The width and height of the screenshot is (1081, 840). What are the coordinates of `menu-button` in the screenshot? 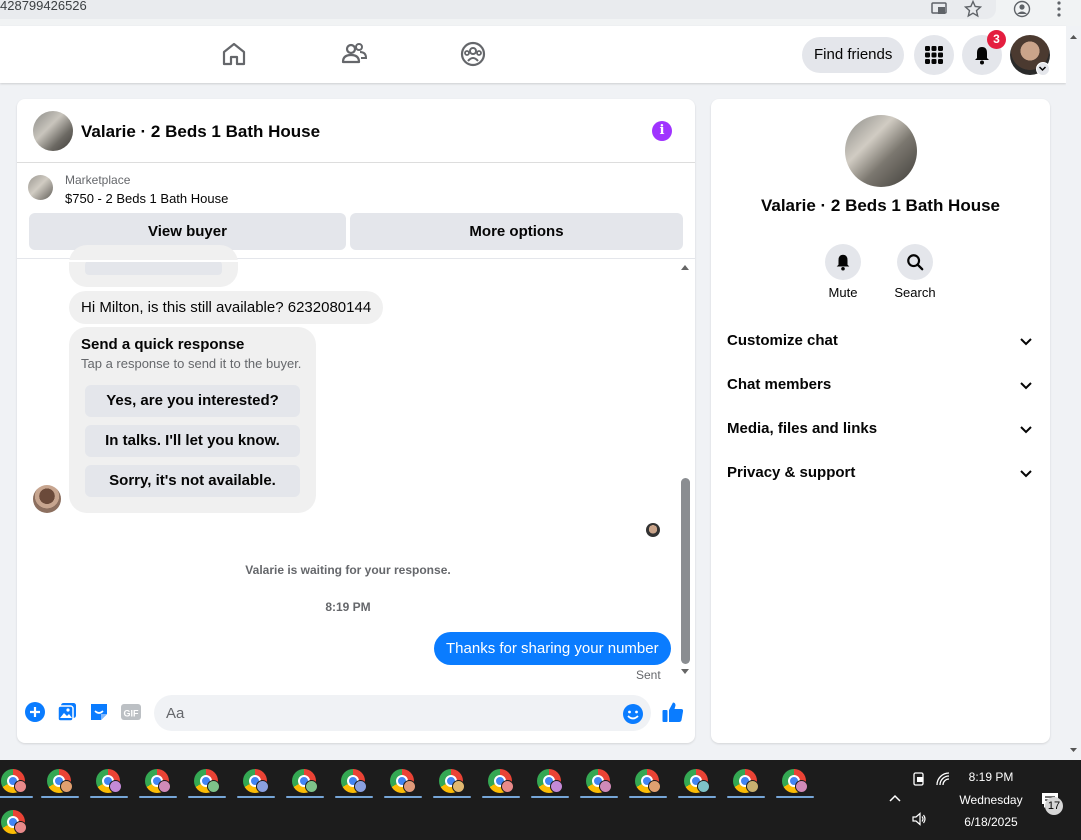 It's located at (934, 55).